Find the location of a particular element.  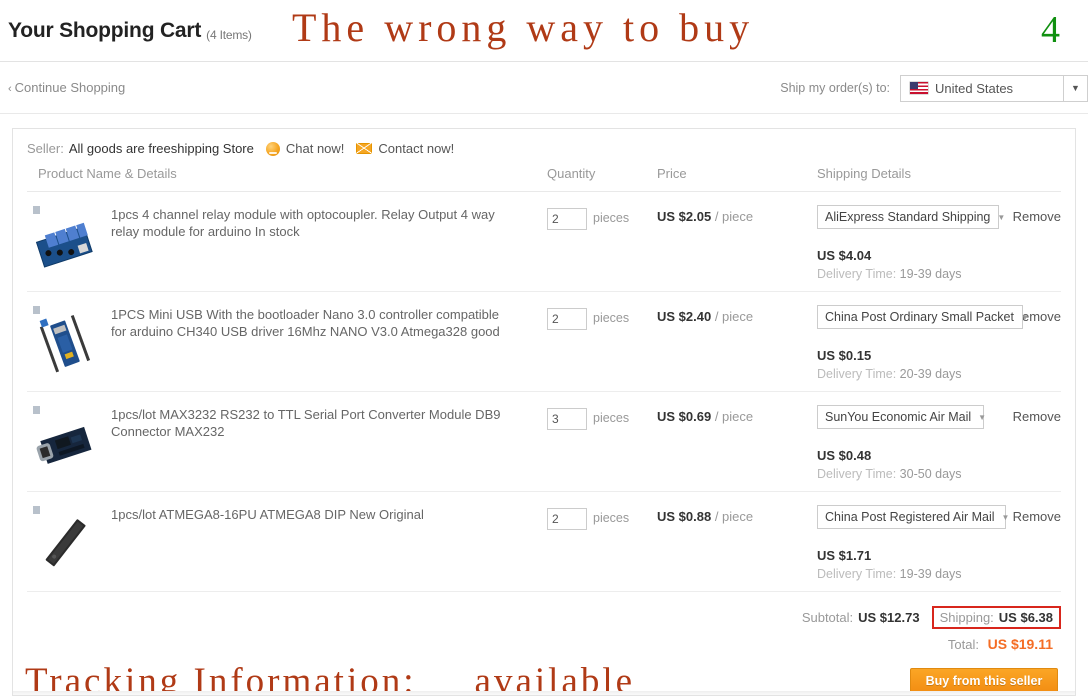

shipping-cost: US $4.04 is located at coordinates (844, 255).